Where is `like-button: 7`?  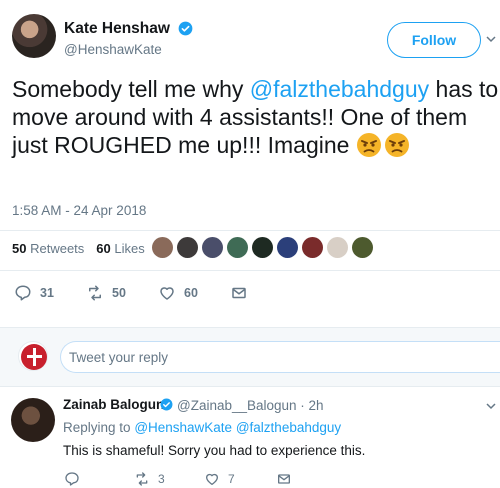
like-button: 7 is located at coordinates (240, 479).